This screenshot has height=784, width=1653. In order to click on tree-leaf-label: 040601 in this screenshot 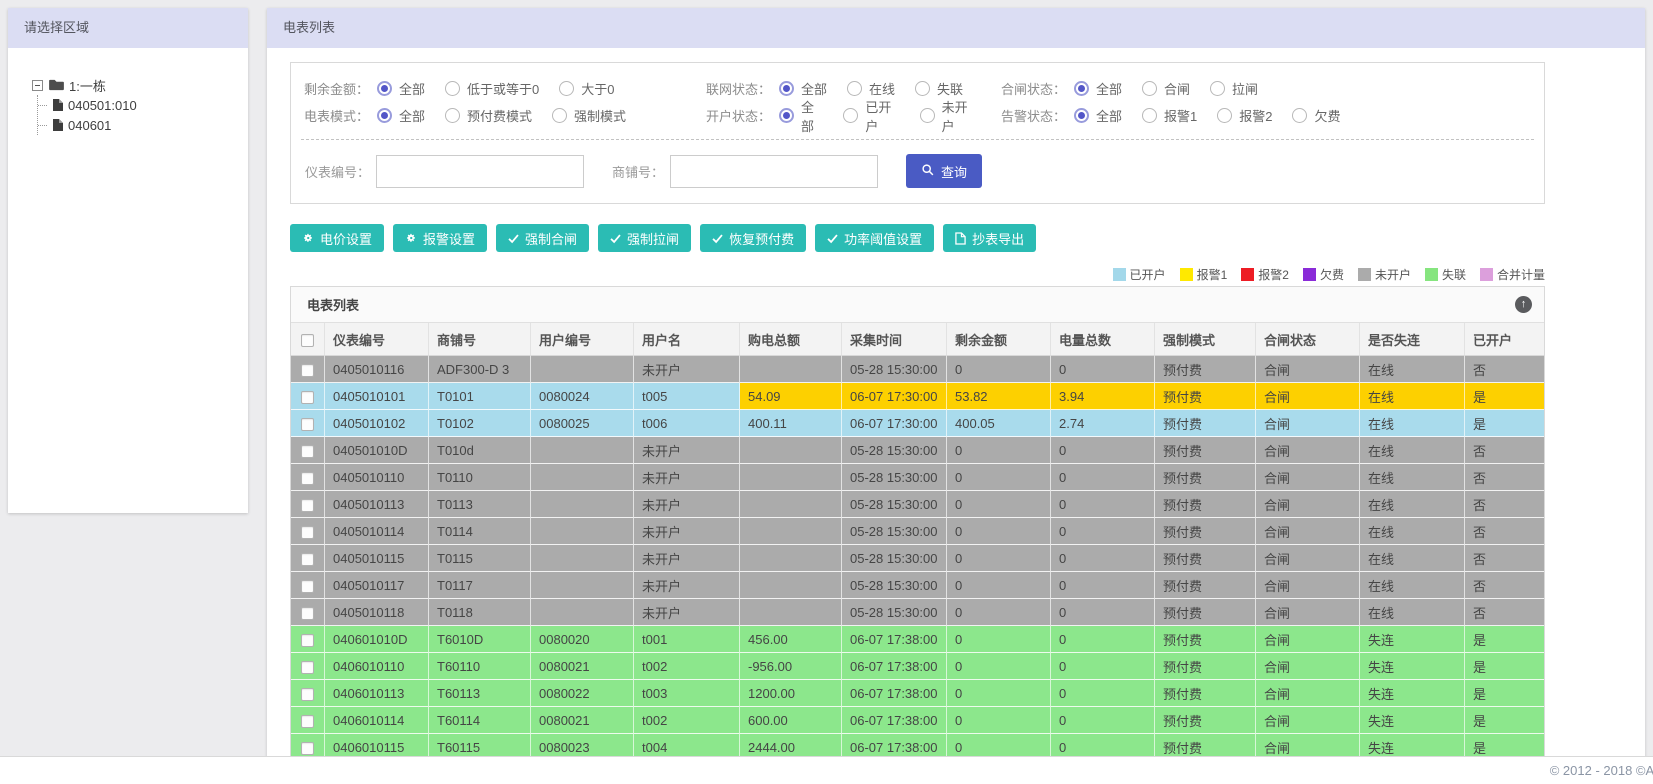, I will do `click(89, 125)`.